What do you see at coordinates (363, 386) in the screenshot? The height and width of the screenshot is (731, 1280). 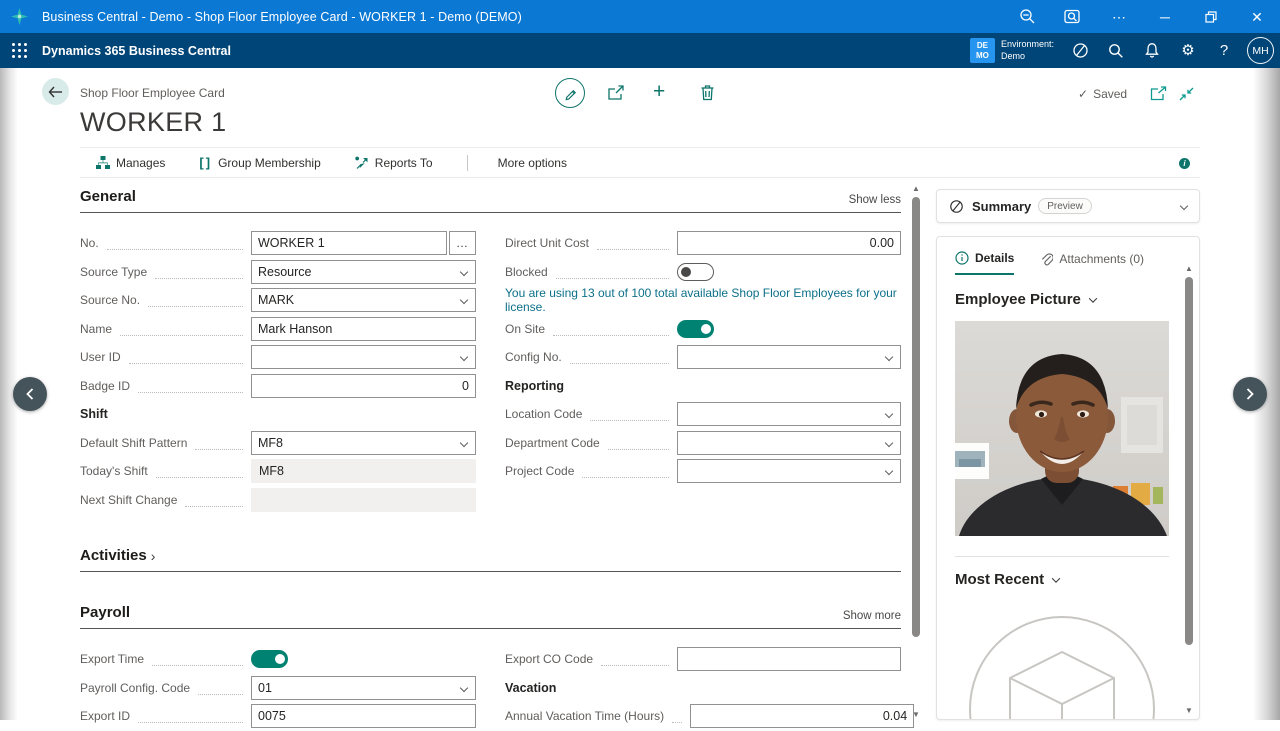 I see `badge-id-input` at bounding box center [363, 386].